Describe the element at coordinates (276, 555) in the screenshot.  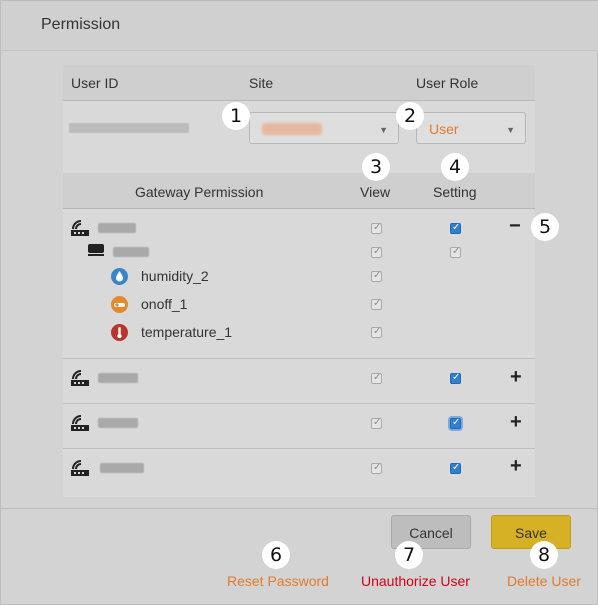
I see `callout-badge: 6` at that location.